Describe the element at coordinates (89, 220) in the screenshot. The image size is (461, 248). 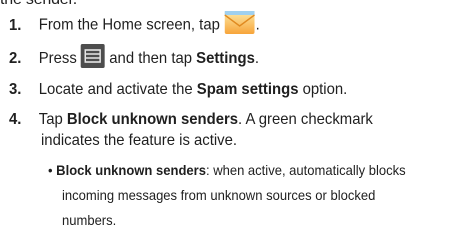
I see `bullet-continuation-2: numbers.` at that location.